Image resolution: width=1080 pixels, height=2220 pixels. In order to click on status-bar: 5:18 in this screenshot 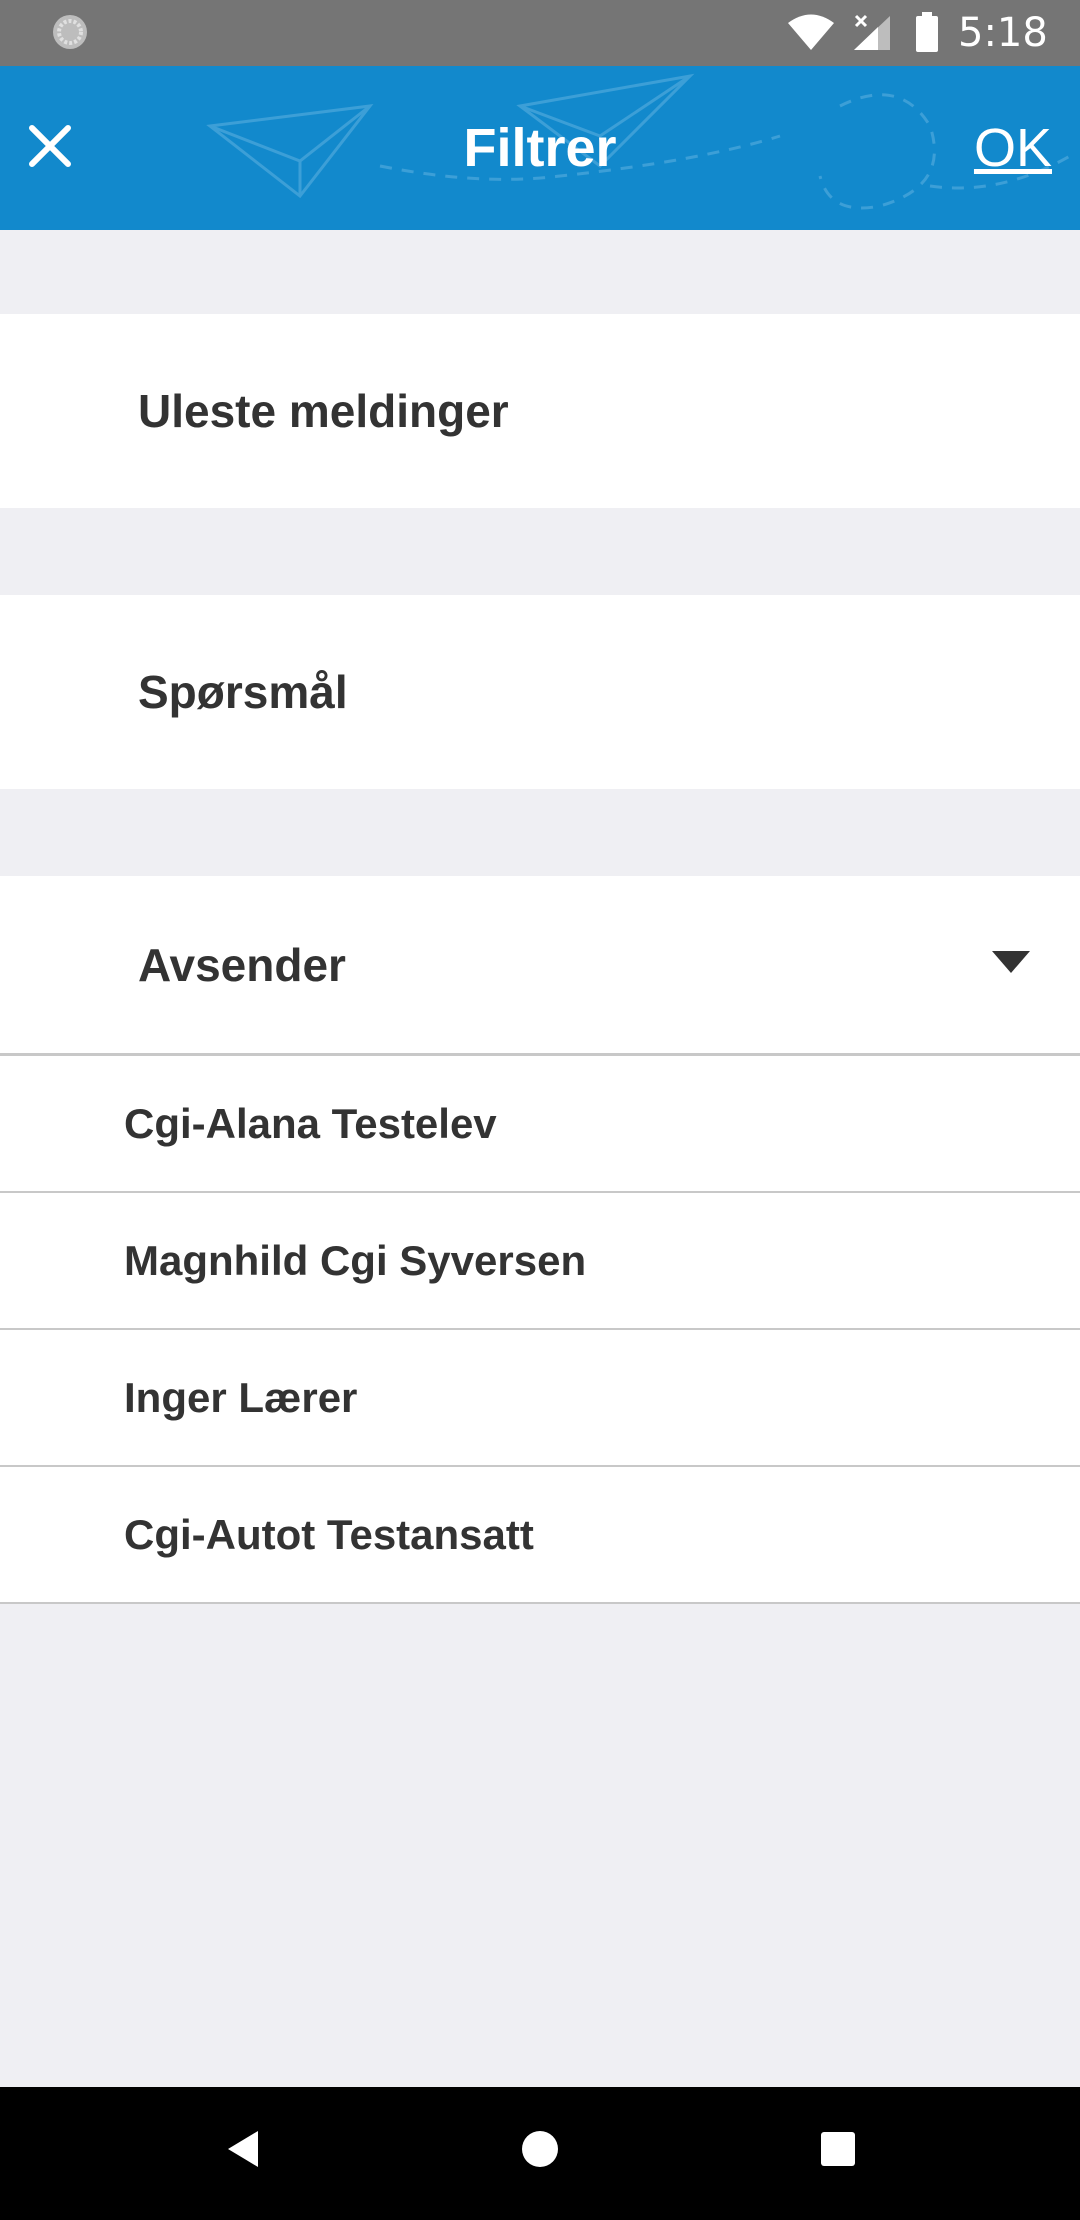, I will do `click(540, 33)`.